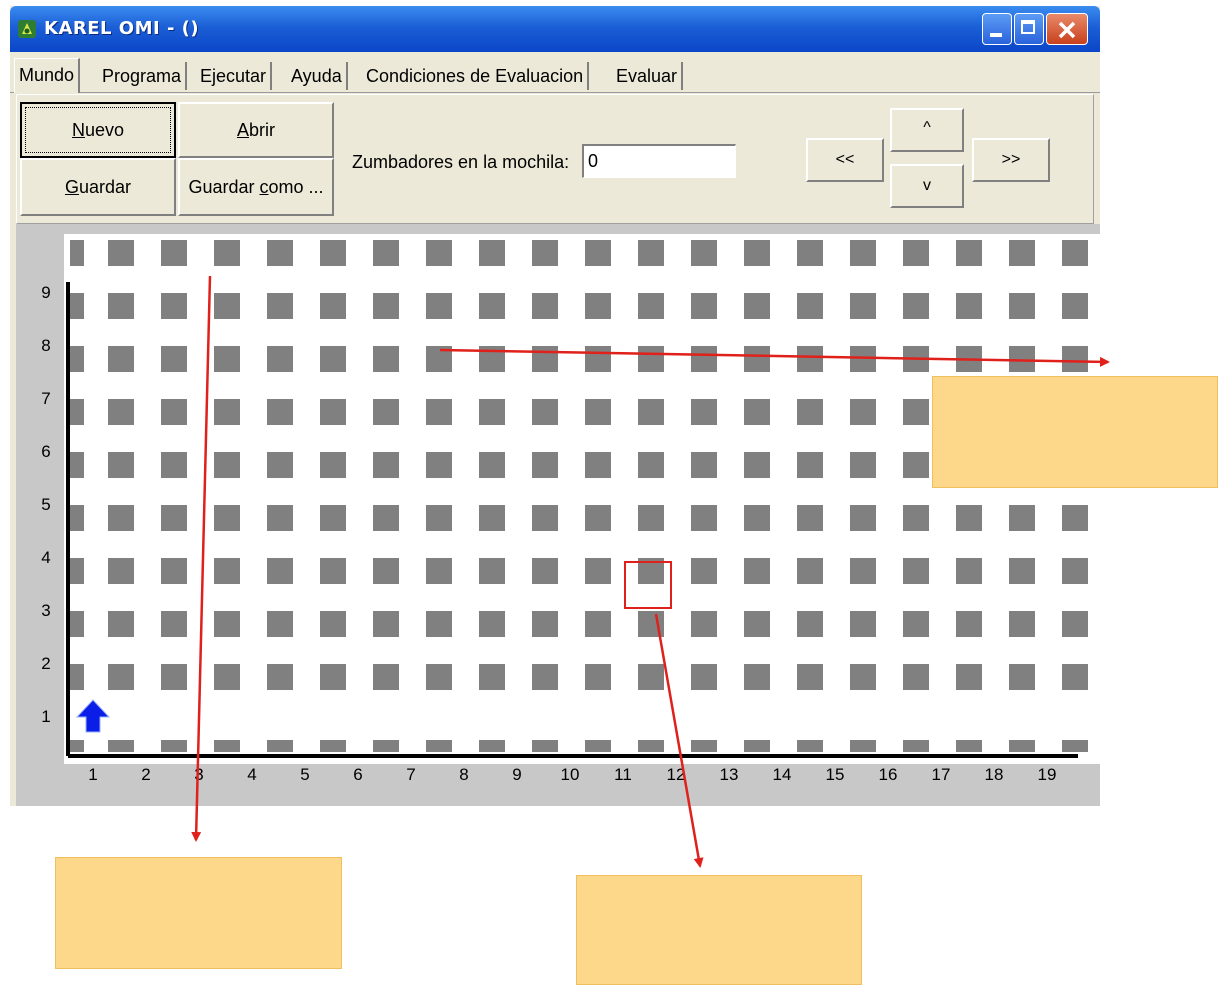 The width and height of the screenshot is (1224, 985). What do you see at coordinates (1047, 774) in the screenshot?
I see `avenue-label: 19` at bounding box center [1047, 774].